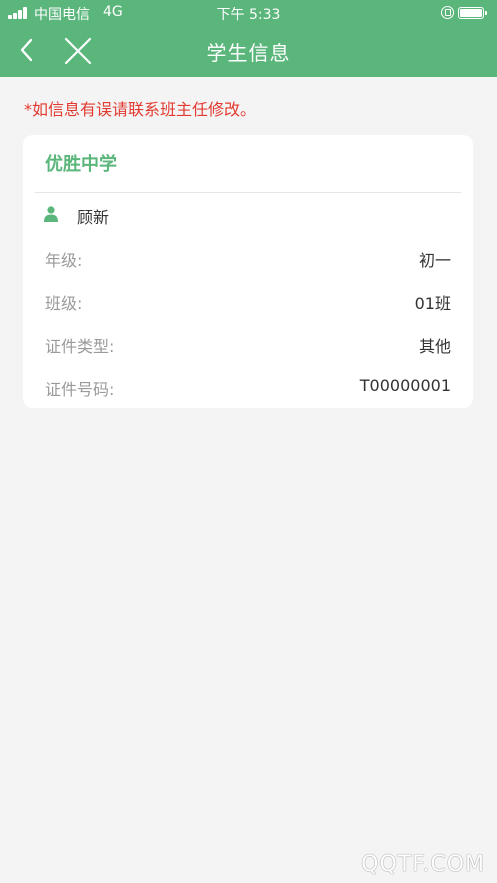  Describe the element at coordinates (432, 303) in the screenshot. I see `row-value: 01班` at that location.